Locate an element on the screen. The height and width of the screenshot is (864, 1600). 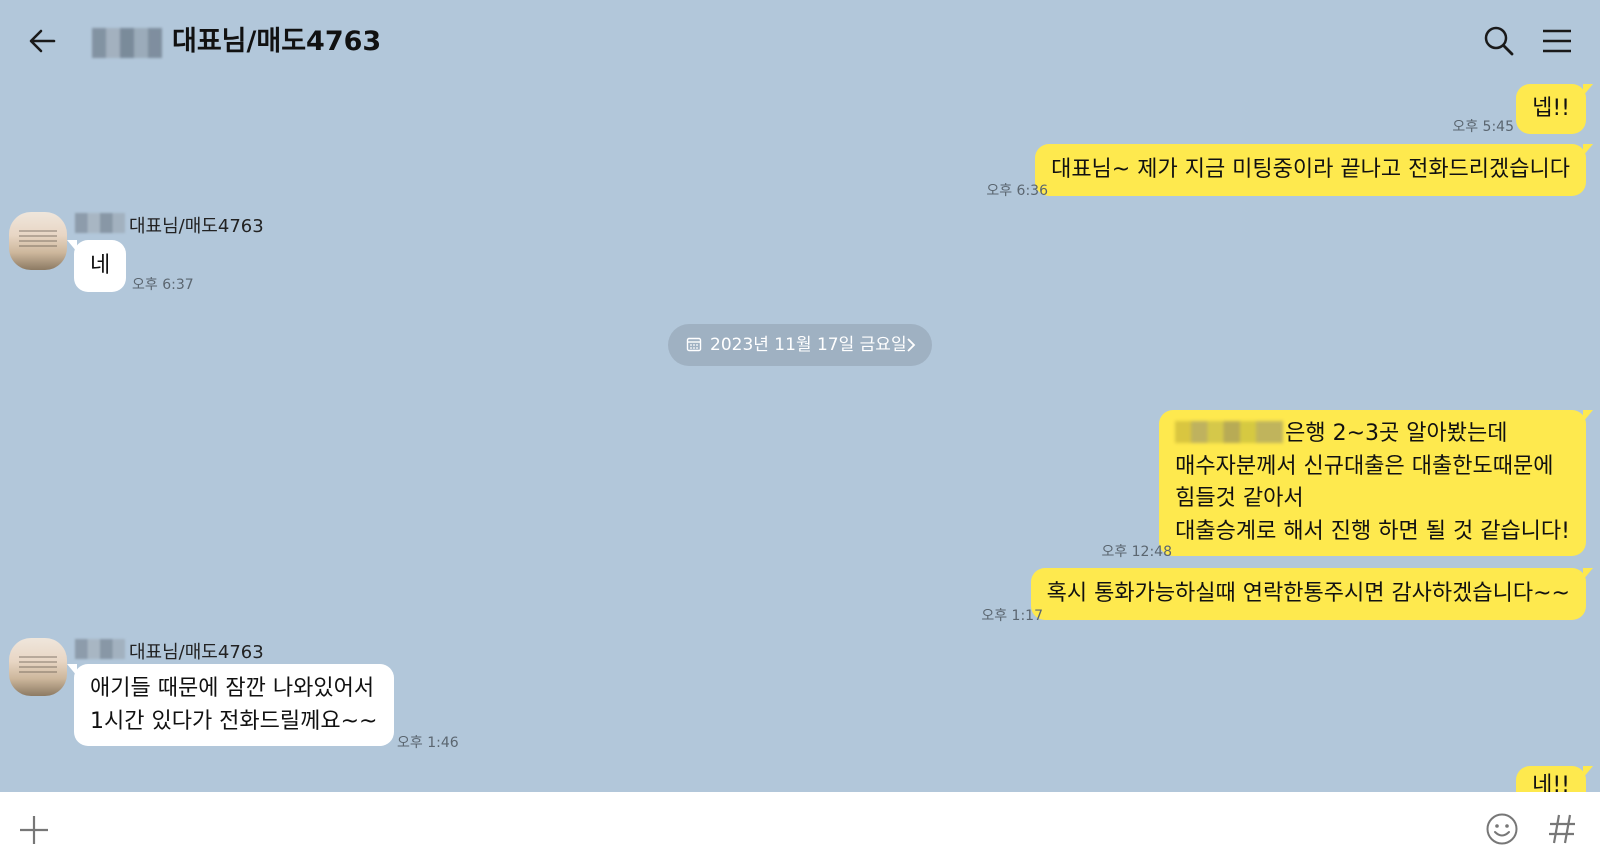
date-divider-text: 2023년 11월 17일 금요일 is located at coordinates (808, 345).